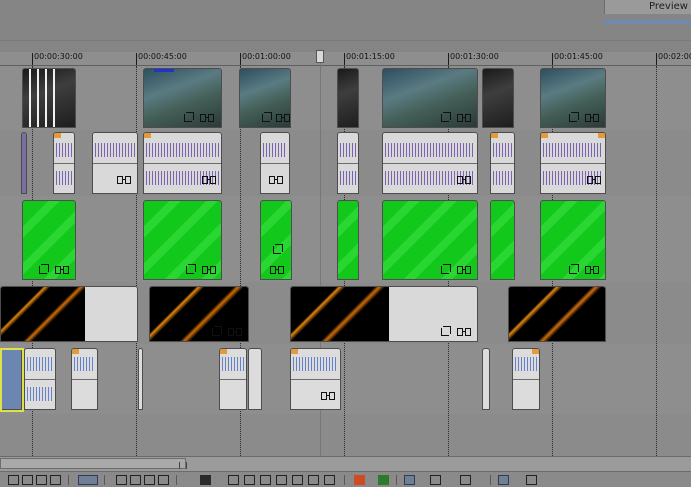  I want to click on horizontal-scrollbar, so click(345, 463).